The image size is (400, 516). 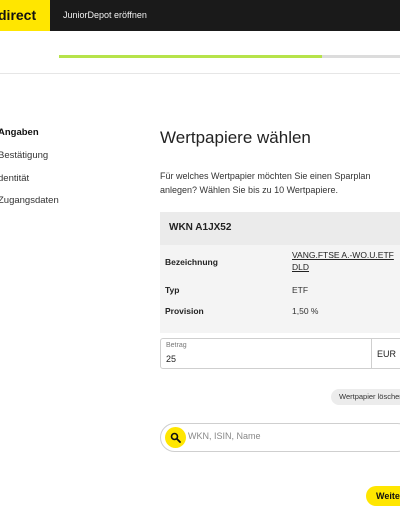 I want to click on currency-select: EUR, so click(x=385, y=353).